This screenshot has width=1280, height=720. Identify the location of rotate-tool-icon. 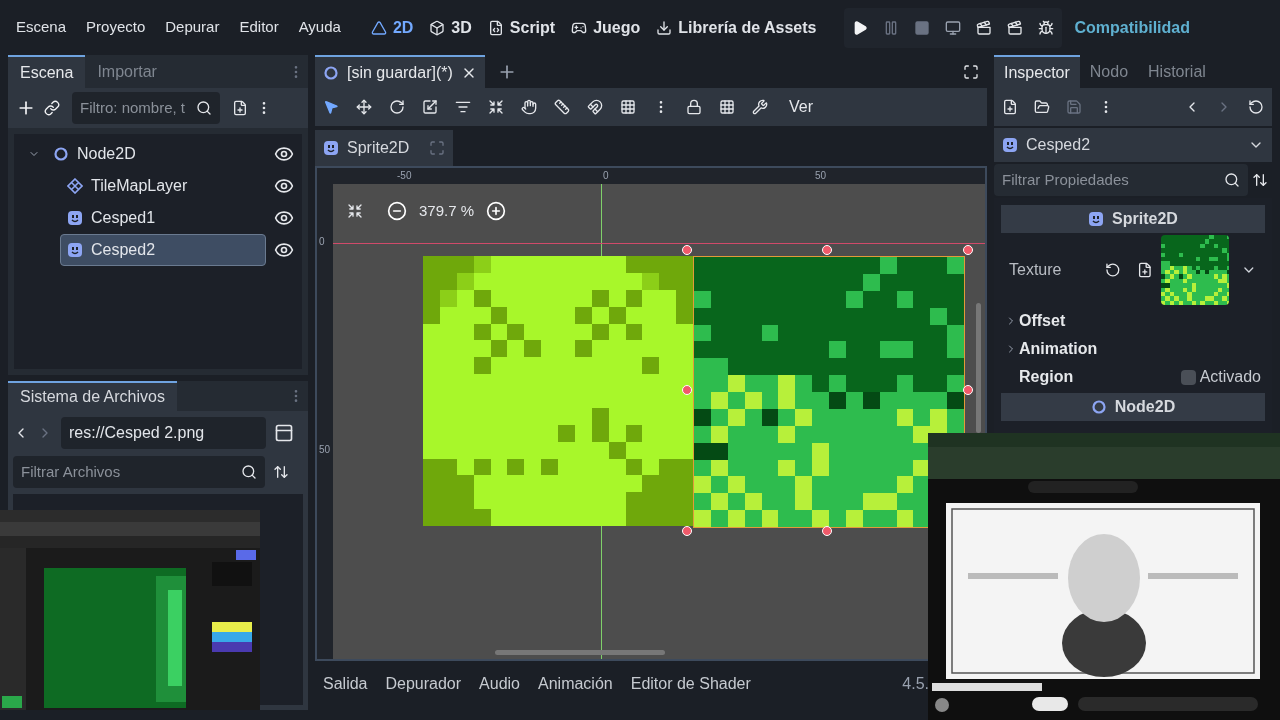
(397, 107).